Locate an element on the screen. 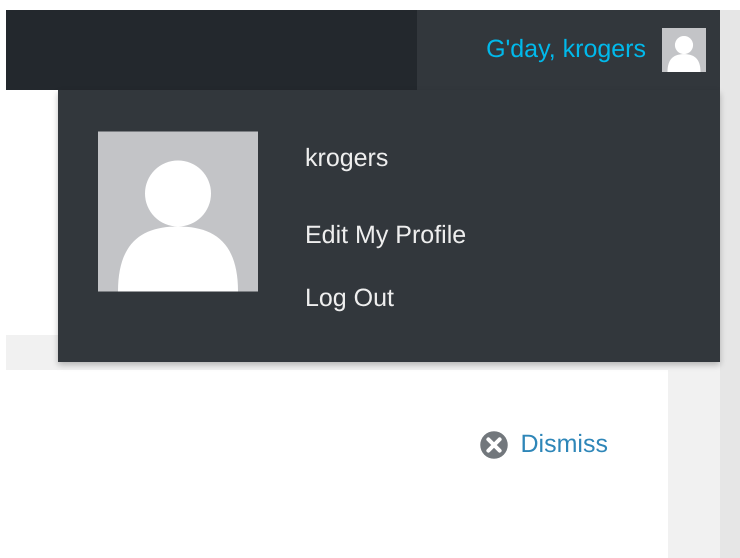 This screenshot has height=558, width=740. avatar-icon is located at coordinates (684, 50).